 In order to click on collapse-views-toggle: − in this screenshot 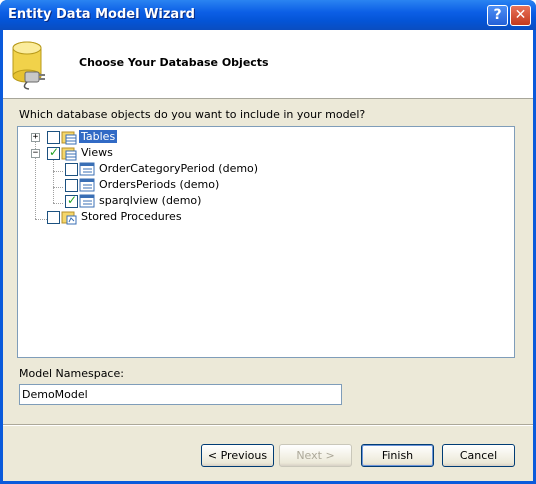, I will do `click(35, 153)`.